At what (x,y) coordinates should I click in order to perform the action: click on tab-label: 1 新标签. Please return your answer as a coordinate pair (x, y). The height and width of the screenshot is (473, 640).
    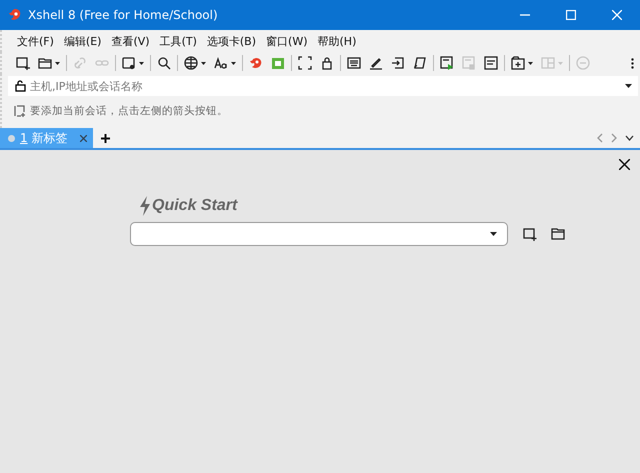
    Looking at the image, I should click on (44, 138).